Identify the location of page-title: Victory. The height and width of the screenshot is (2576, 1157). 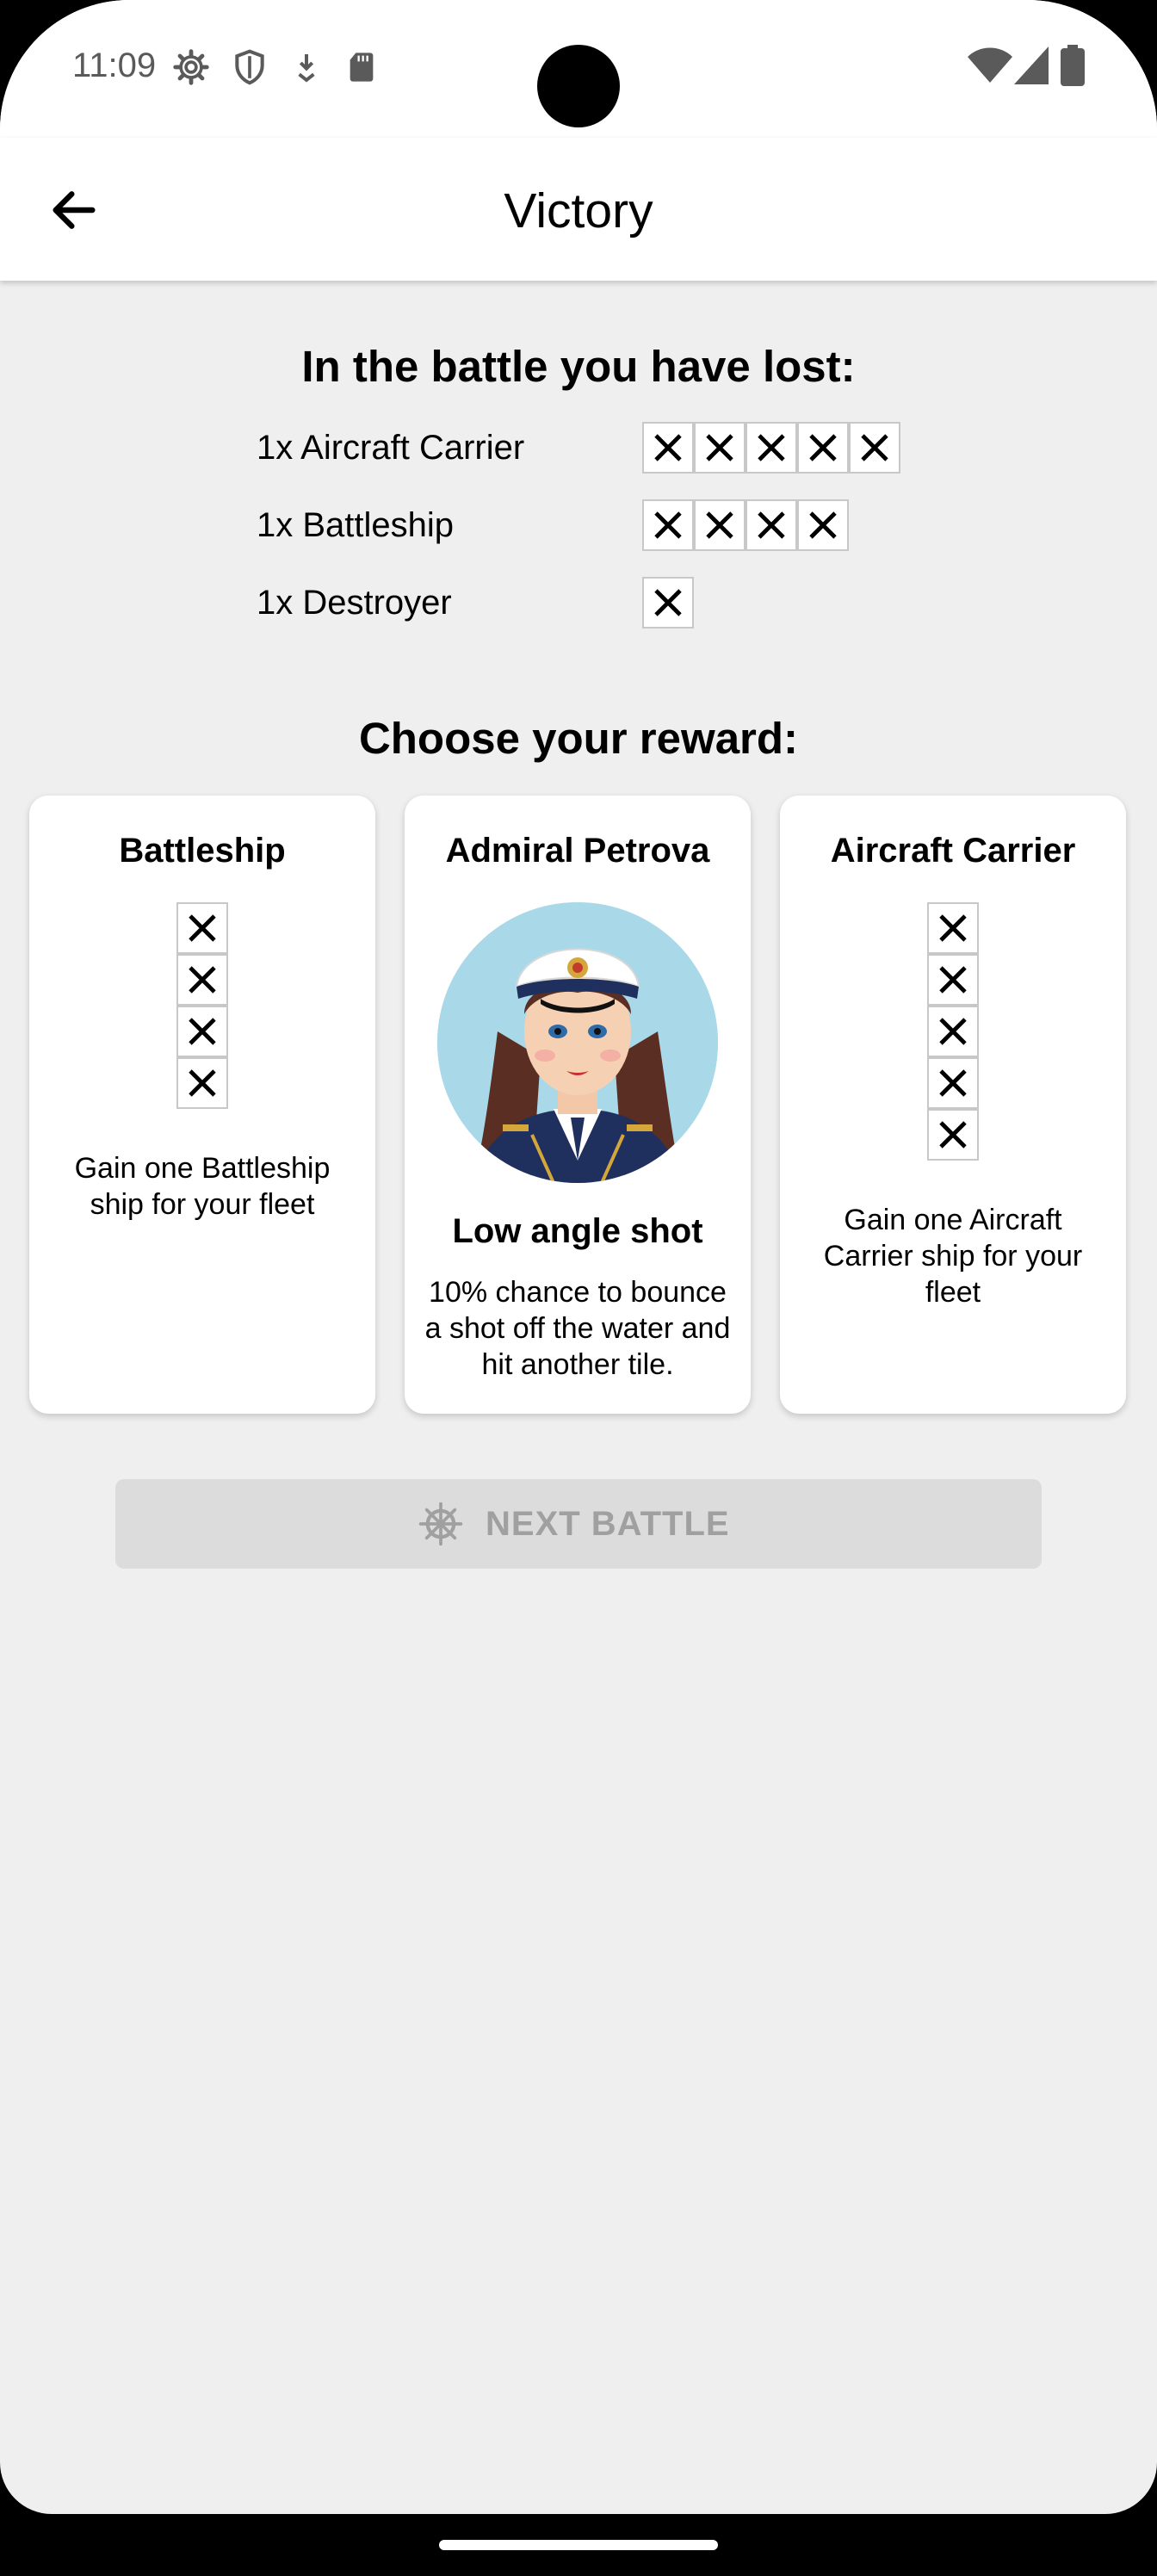
(579, 210).